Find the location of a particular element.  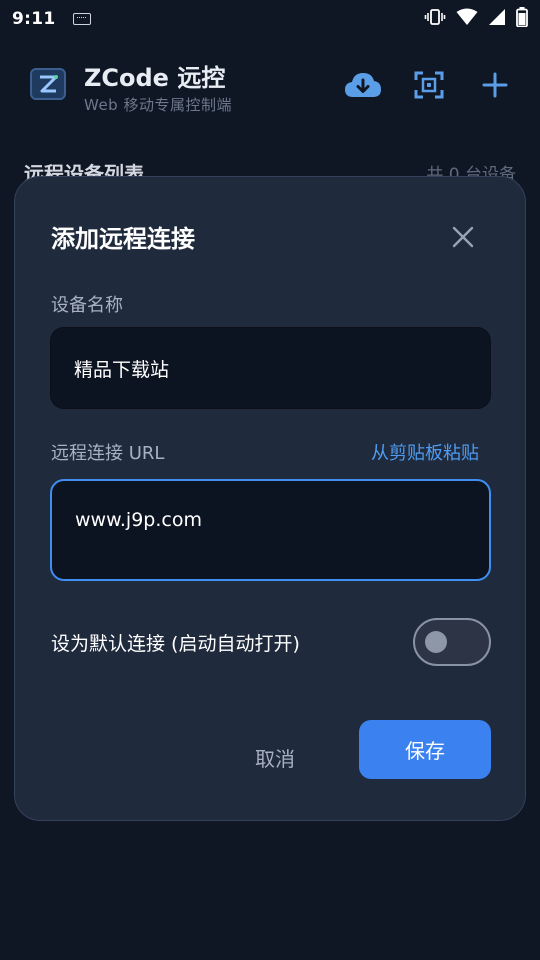

close-icon is located at coordinates (463, 237).